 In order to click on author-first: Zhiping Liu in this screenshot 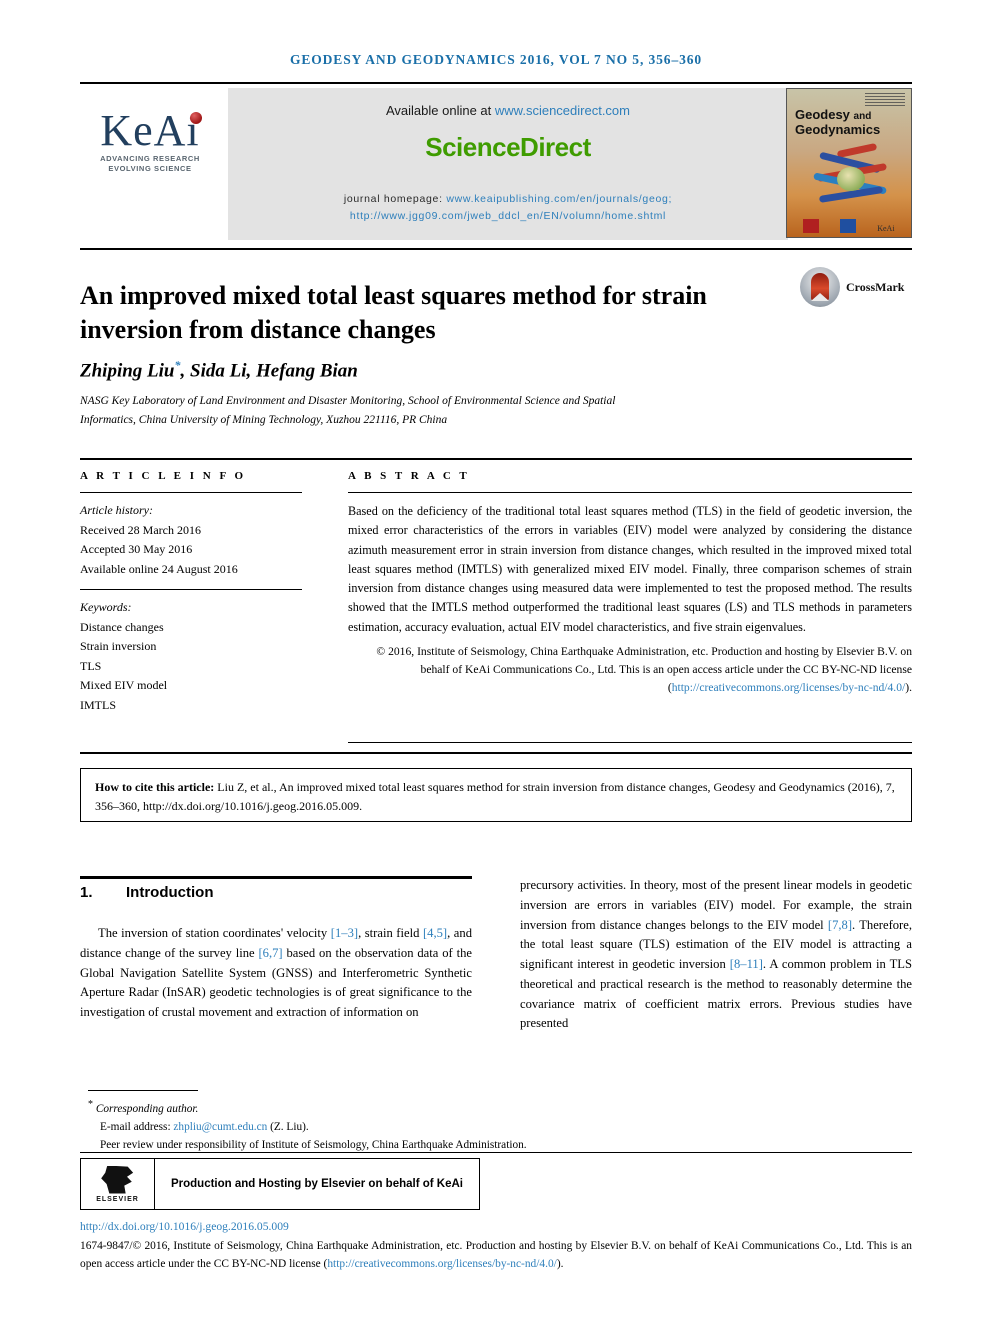, I will do `click(127, 371)`.